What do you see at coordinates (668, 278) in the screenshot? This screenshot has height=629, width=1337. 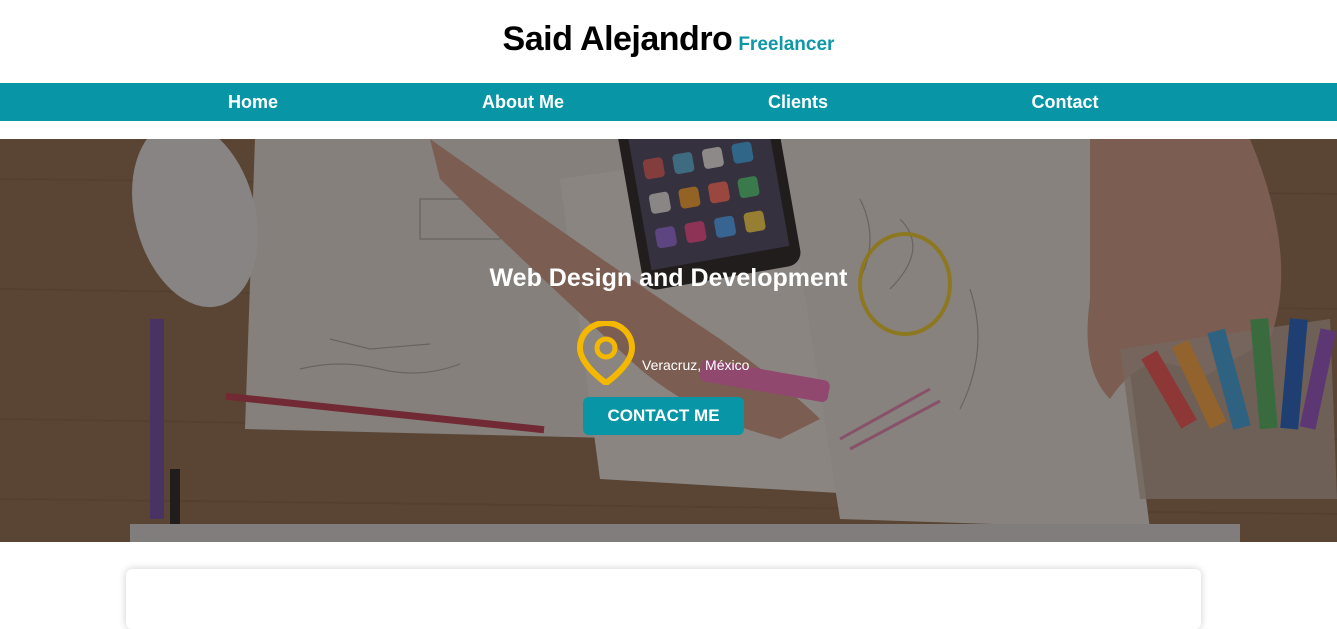 I see `hero-title: Web Design and Development` at bounding box center [668, 278].